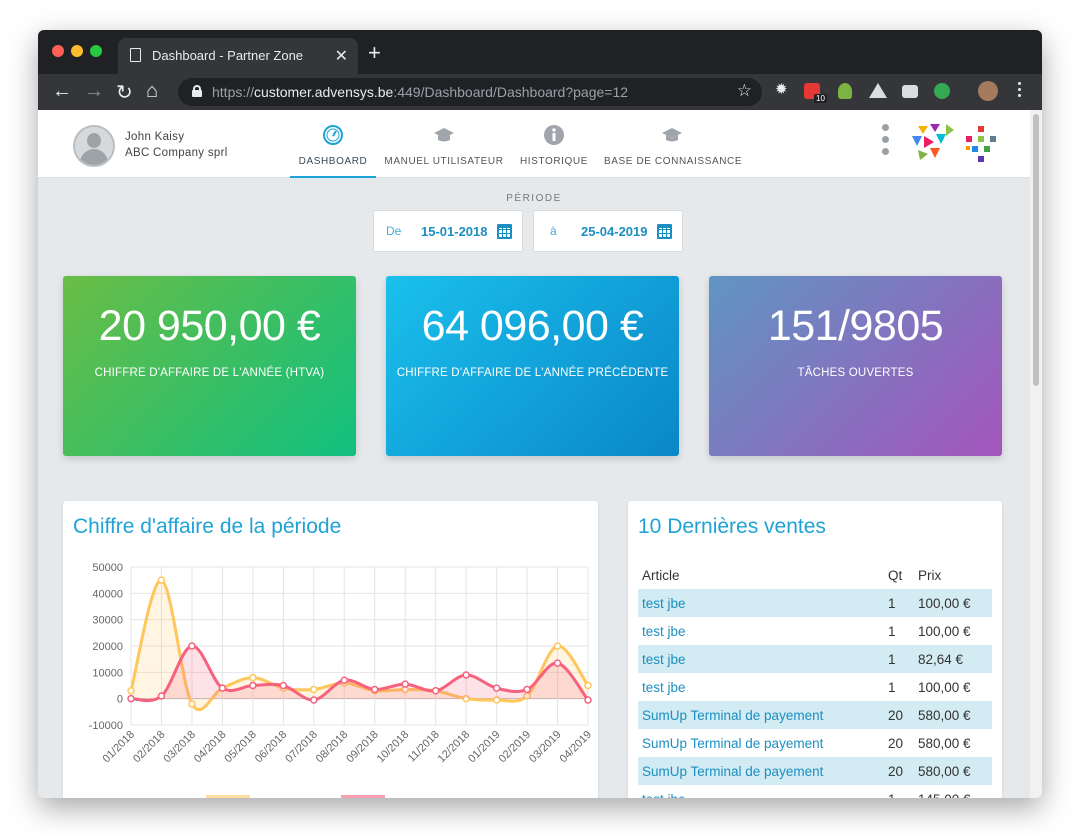 The width and height of the screenshot is (1084, 834). Describe the element at coordinates (77, 51) in the screenshot. I see `minimize-window-button` at that location.